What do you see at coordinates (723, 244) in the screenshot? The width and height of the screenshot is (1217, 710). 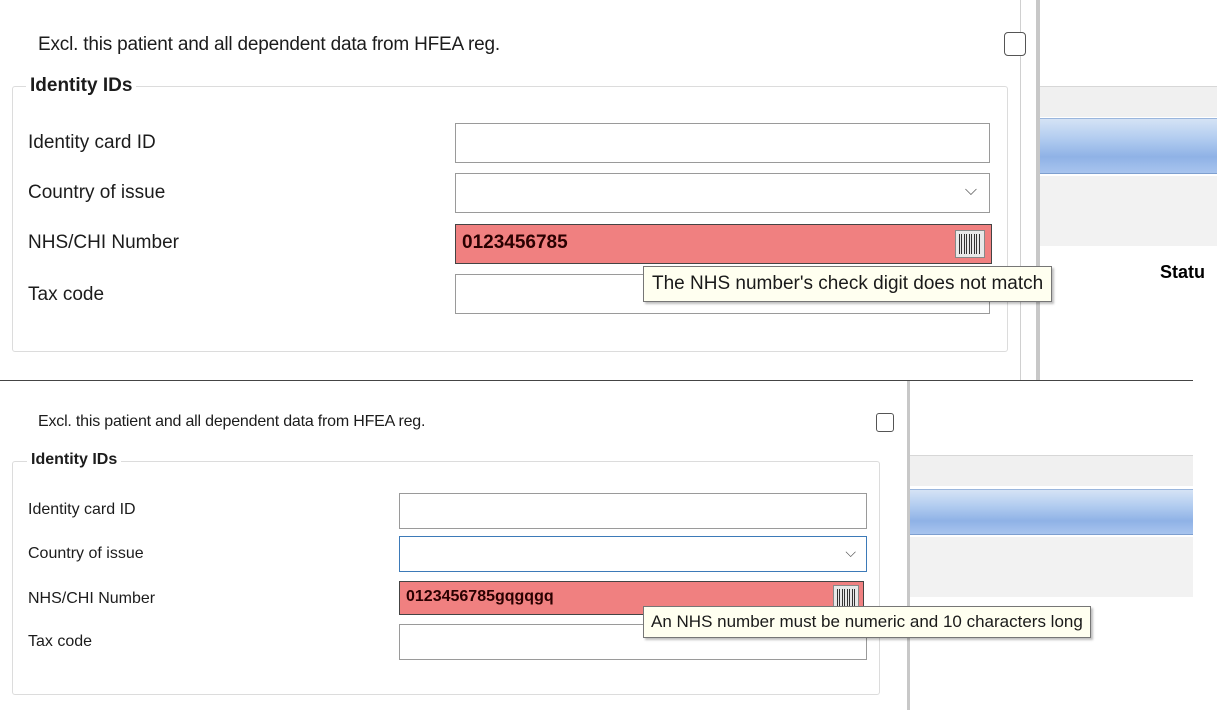 I see `nhs-number-input: 0123456785` at bounding box center [723, 244].